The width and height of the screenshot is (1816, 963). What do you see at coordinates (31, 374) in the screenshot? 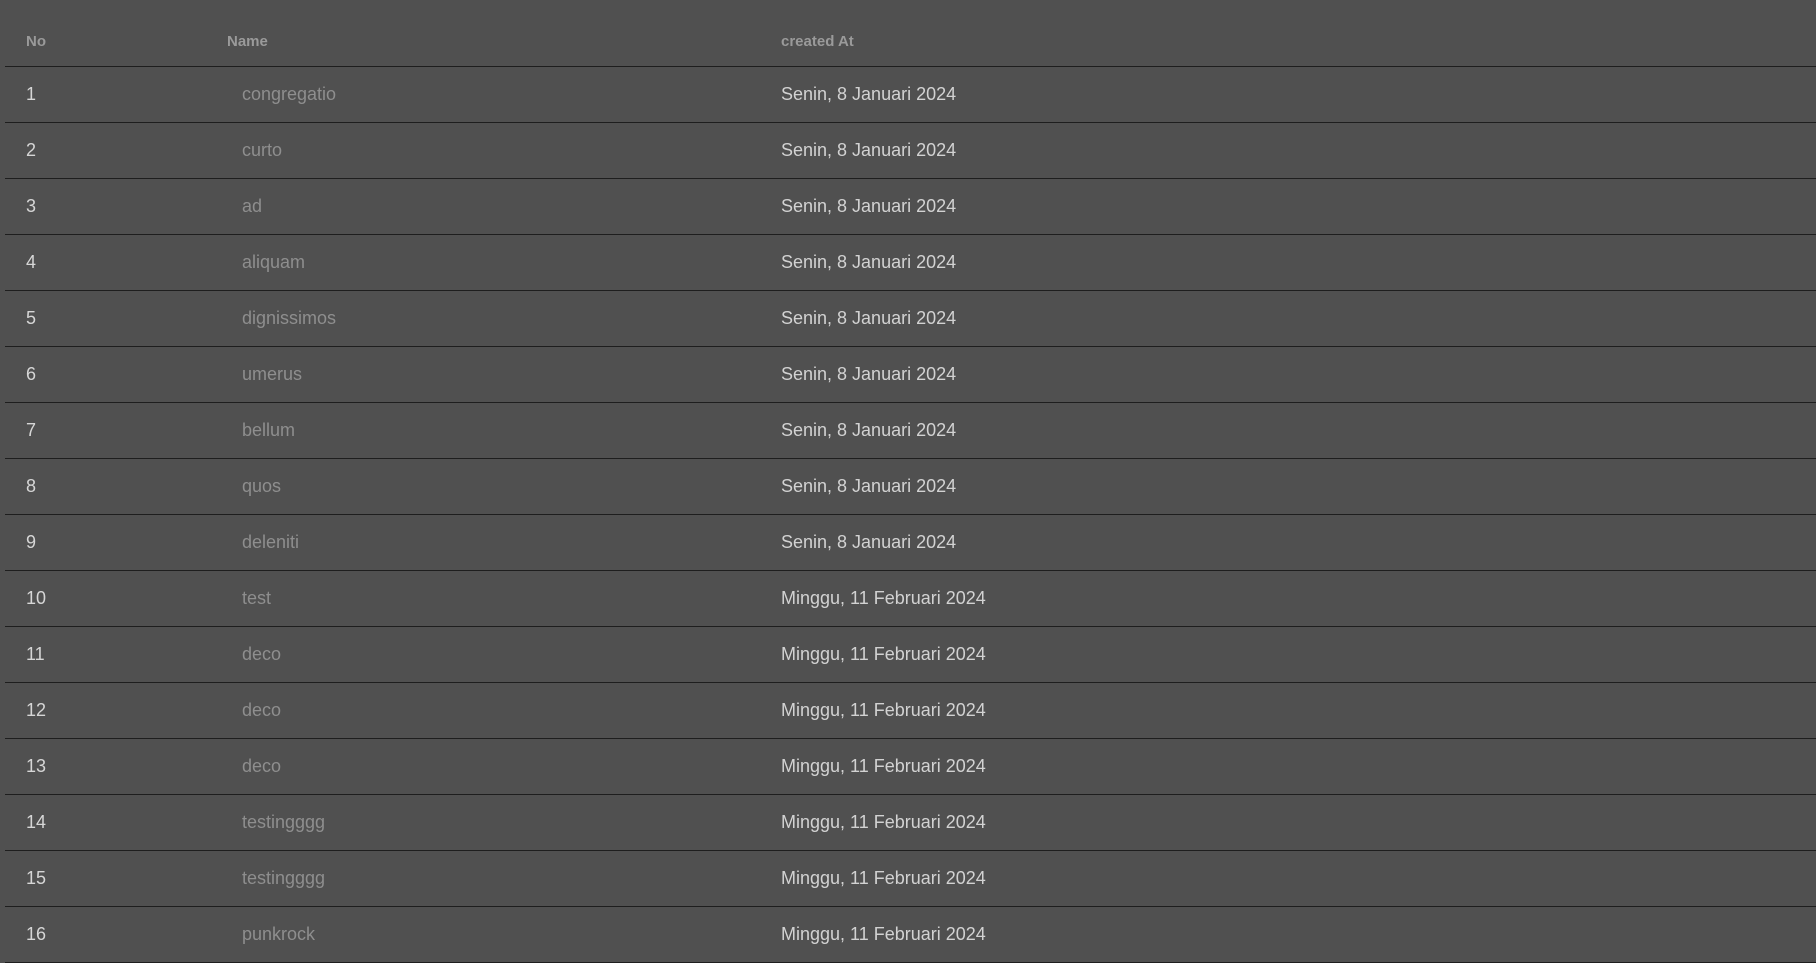
I see `cell-no-text: 6` at bounding box center [31, 374].